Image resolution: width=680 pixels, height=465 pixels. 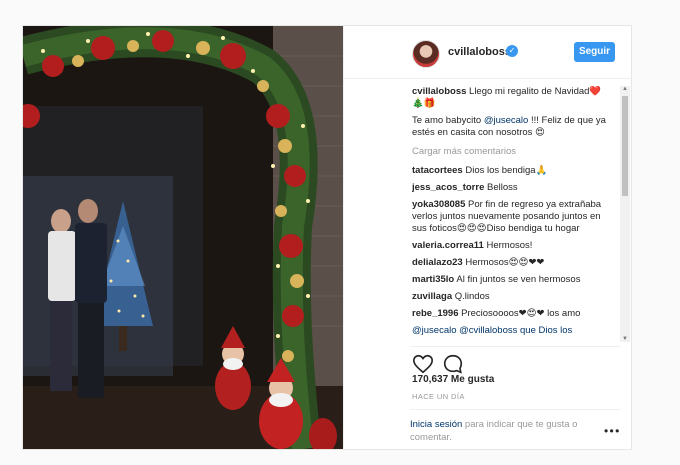 I want to click on comment: marti35lo Al fin juntos se ven hermosos, so click(x=512, y=280).